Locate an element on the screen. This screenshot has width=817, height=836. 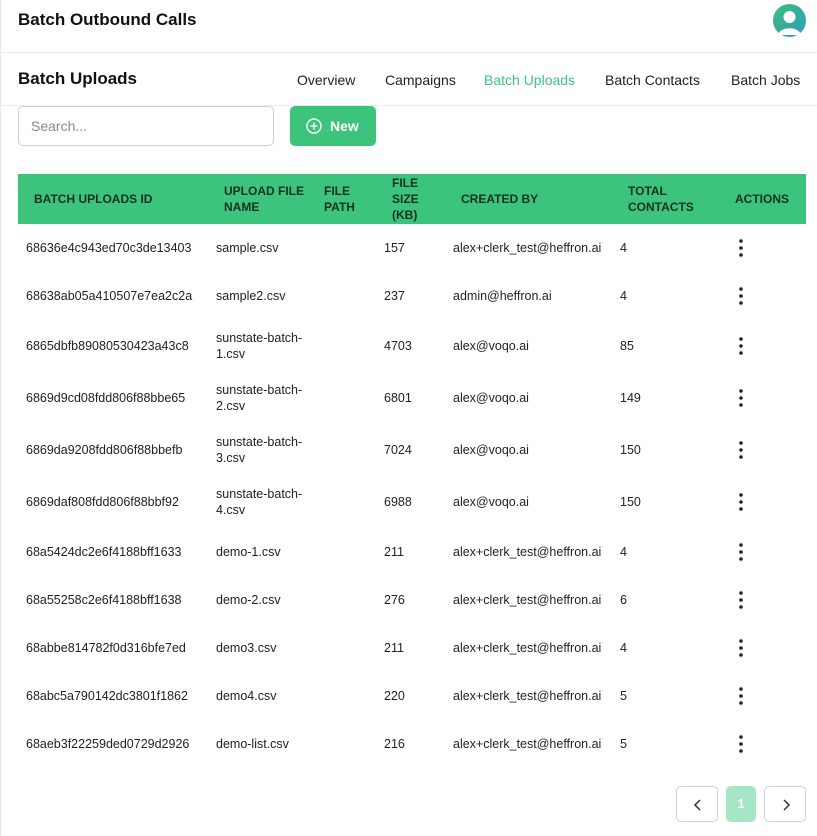
cell-batch-id: 68aeb3f22259ded0729d2926 is located at coordinates (108, 744).